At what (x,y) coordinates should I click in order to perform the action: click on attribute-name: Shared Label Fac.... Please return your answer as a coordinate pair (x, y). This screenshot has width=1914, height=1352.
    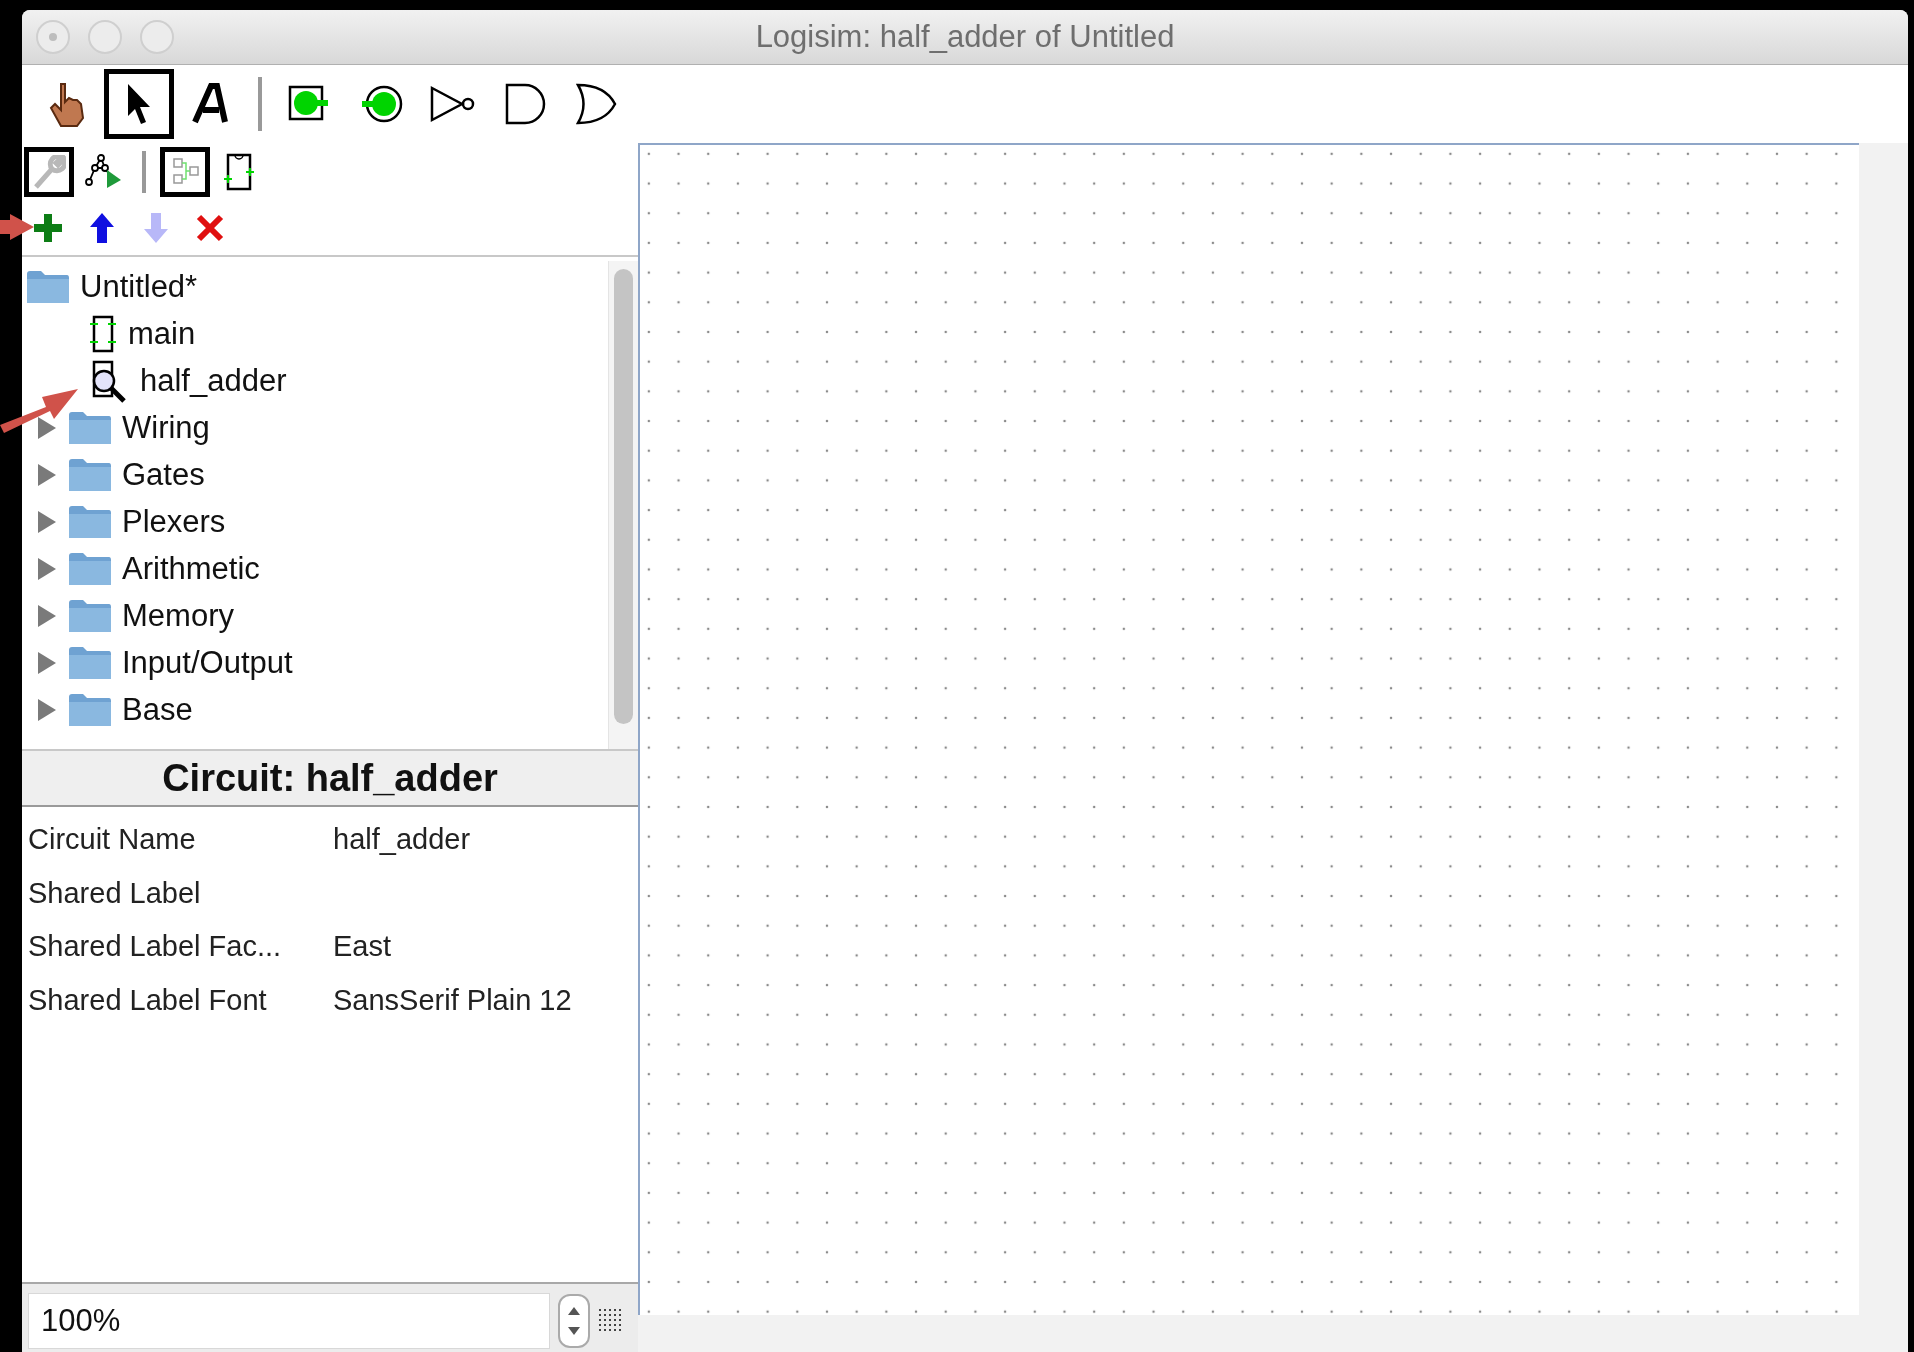
    Looking at the image, I should click on (155, 947).